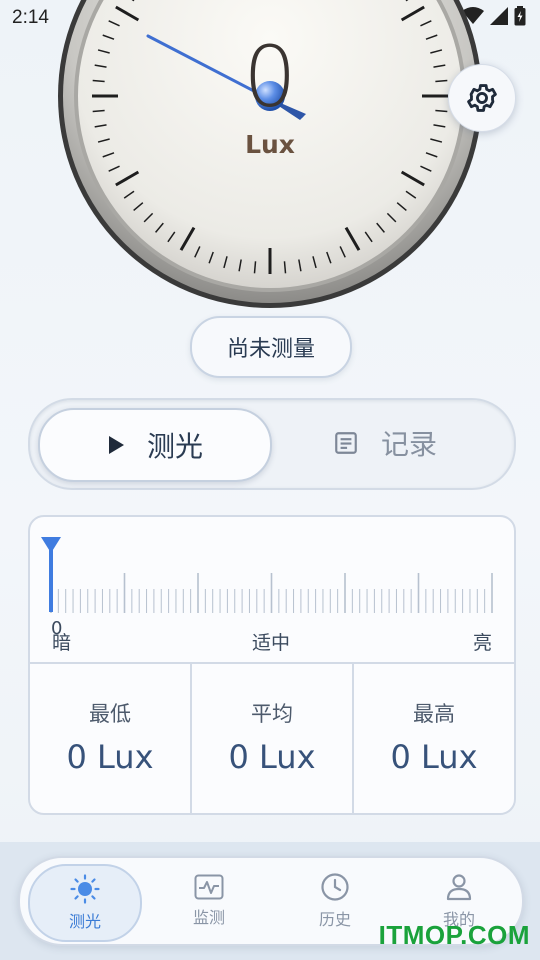 The height and width of the screenshot is (960, 540). What do you see at coordinates (51, 545) in the screenshot?
I see `scale-indicator-marker` at bounding box center [51, 545].